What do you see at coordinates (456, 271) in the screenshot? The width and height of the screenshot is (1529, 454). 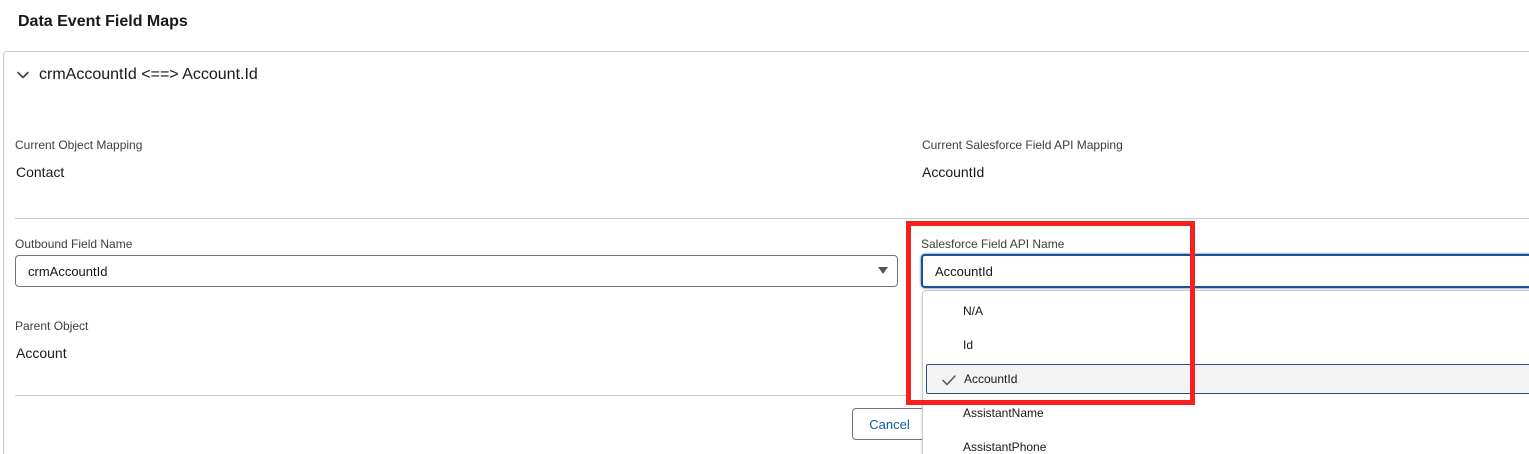 I see `outbound-field-select: crmAccountId` at bounding box center [456, 271].